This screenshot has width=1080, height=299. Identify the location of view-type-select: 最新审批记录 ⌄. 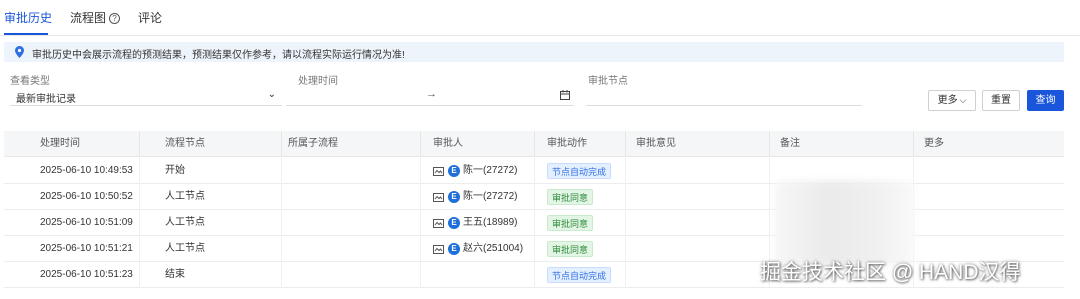
(146, 96).